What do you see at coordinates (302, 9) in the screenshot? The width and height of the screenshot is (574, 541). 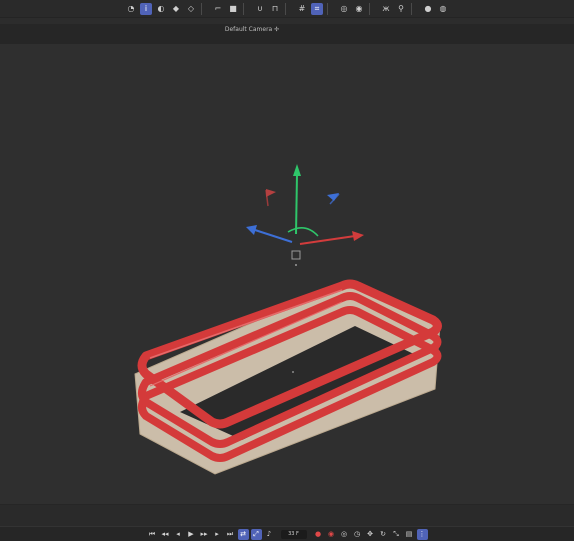 I see `grid-icon: #` at bounding box center [302, 9].